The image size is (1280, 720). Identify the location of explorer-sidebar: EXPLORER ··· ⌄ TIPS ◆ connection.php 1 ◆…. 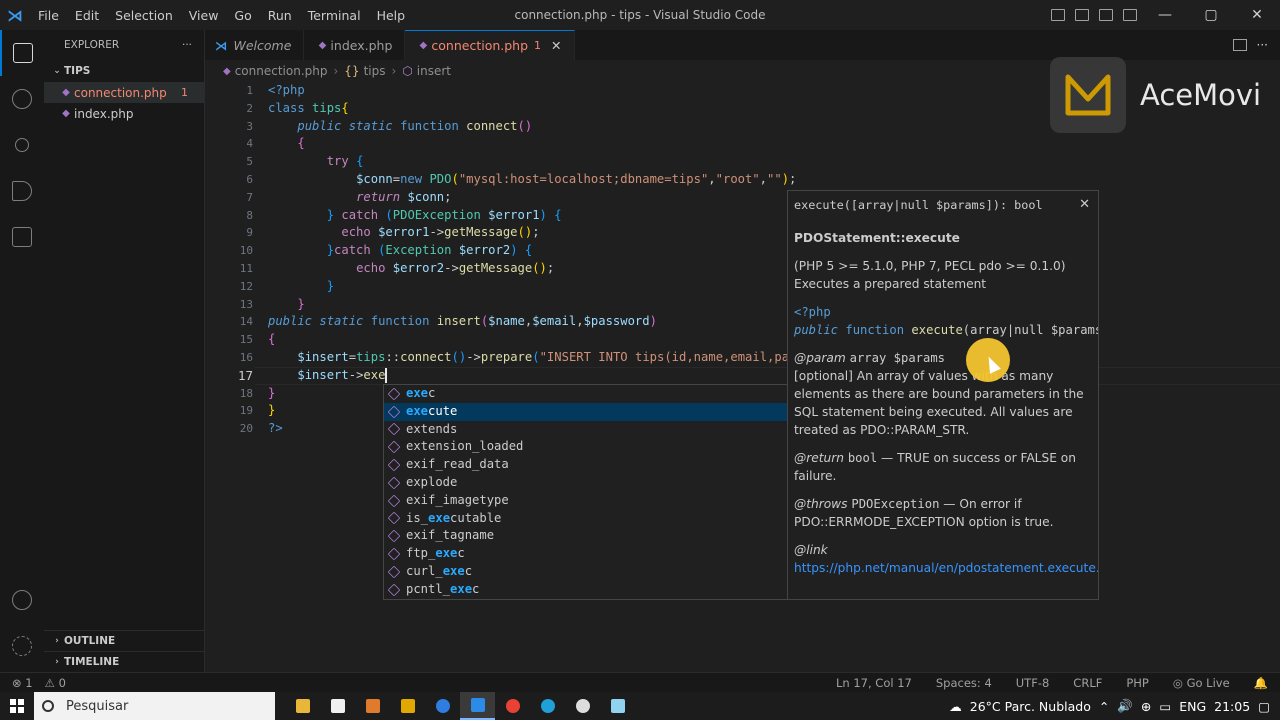
(124, 351).